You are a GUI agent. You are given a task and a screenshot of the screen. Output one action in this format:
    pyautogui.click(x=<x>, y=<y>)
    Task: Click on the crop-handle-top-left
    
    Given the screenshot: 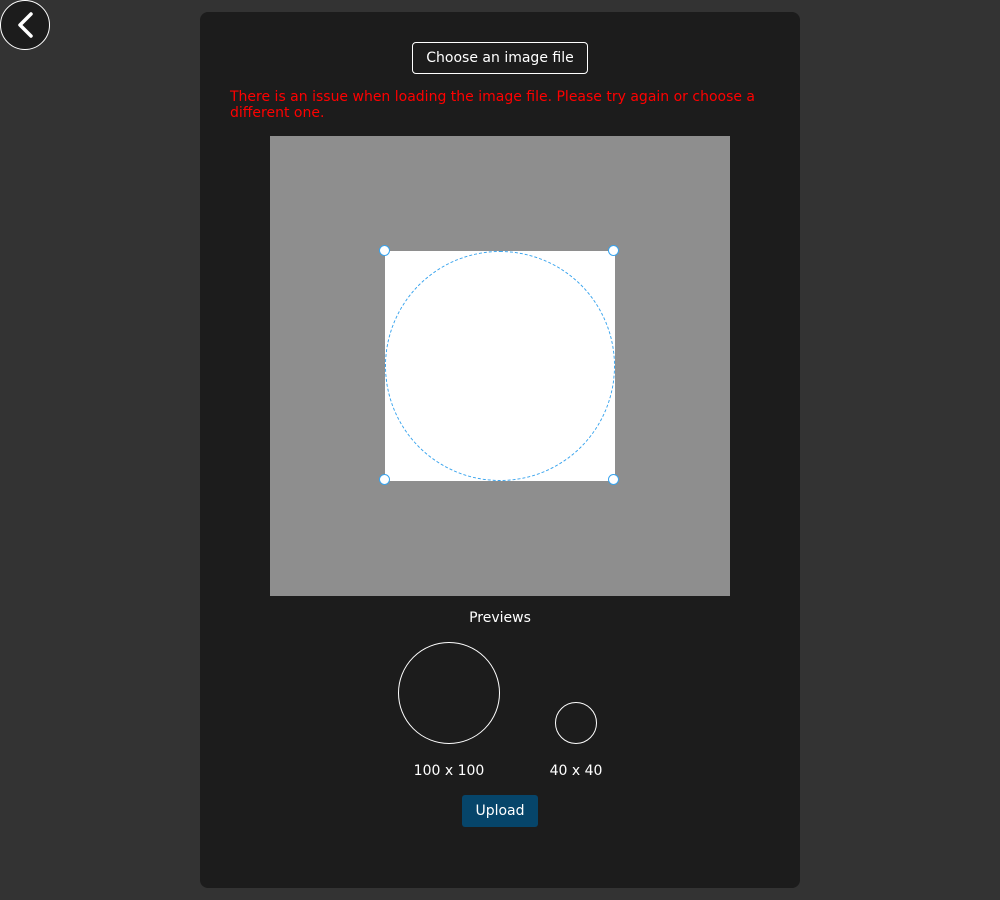 What is the action you would take?
    pyautogui.click(x=384, y=250)
    